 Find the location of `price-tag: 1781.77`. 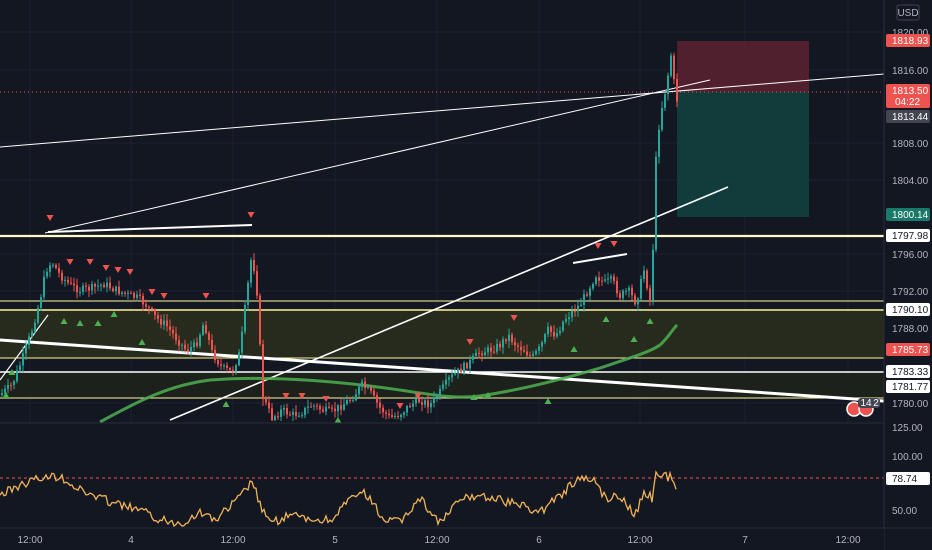

price-tag: 1781.77 is located at coordinates (908, 386).